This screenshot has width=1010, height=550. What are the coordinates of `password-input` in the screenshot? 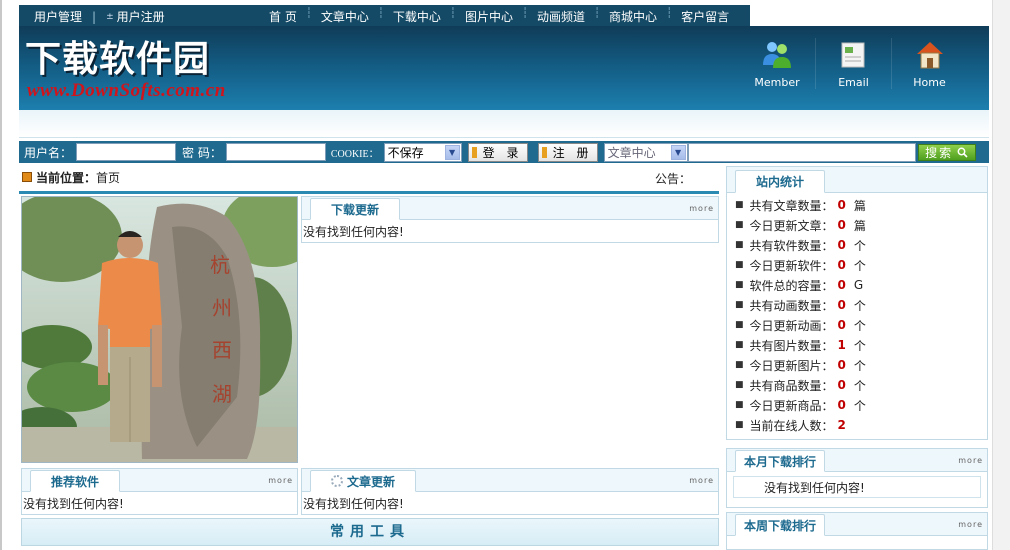 It's located at (275, 152).